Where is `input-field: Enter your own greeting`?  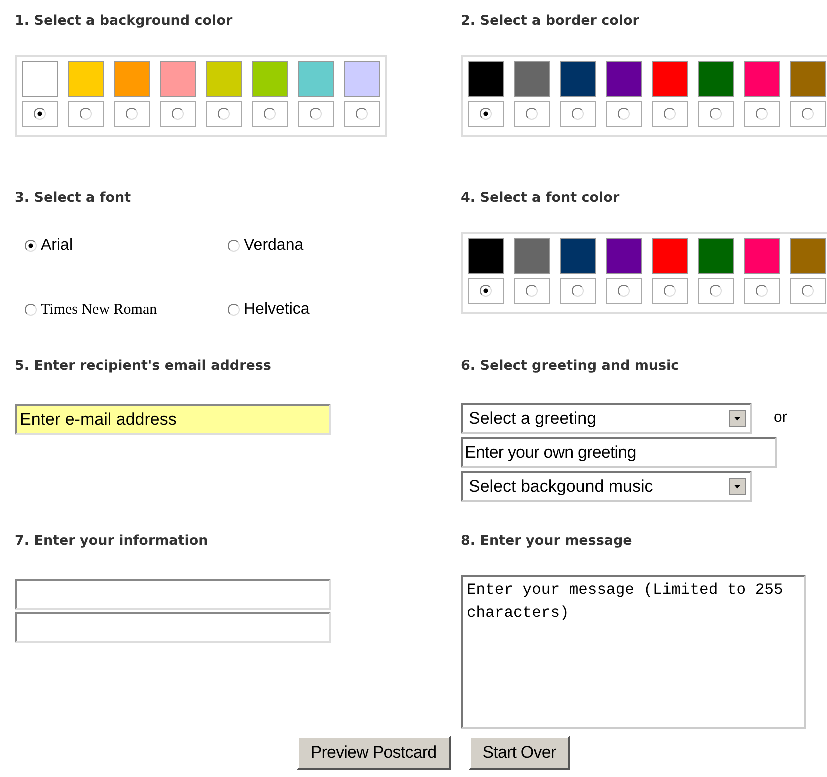
input-field: Enter your own greeting is located at coordinates (619, 452).